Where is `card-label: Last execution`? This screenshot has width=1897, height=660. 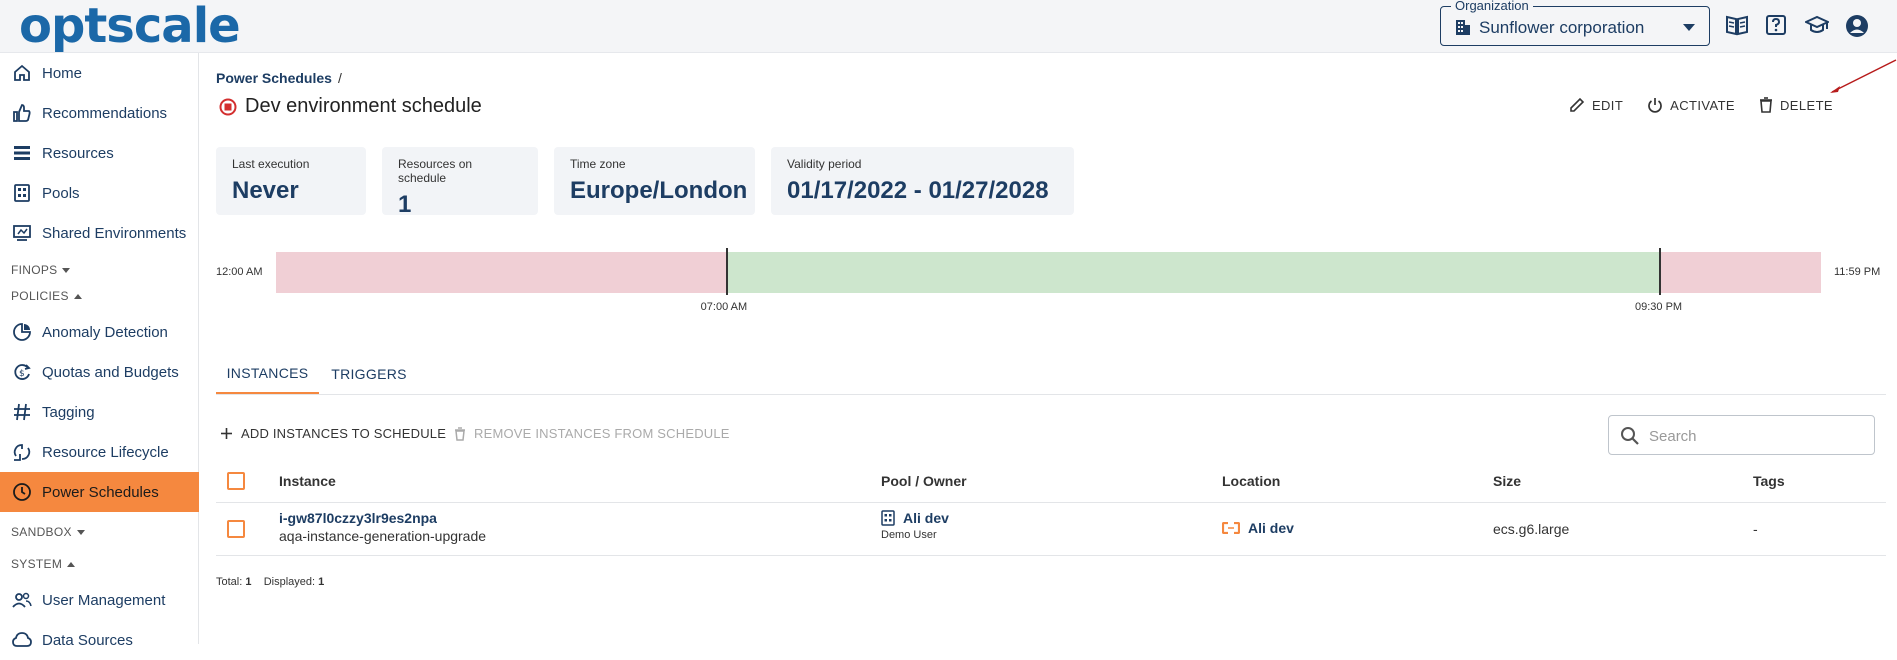 card-label: Last execution is located at coordinates (271, 164).